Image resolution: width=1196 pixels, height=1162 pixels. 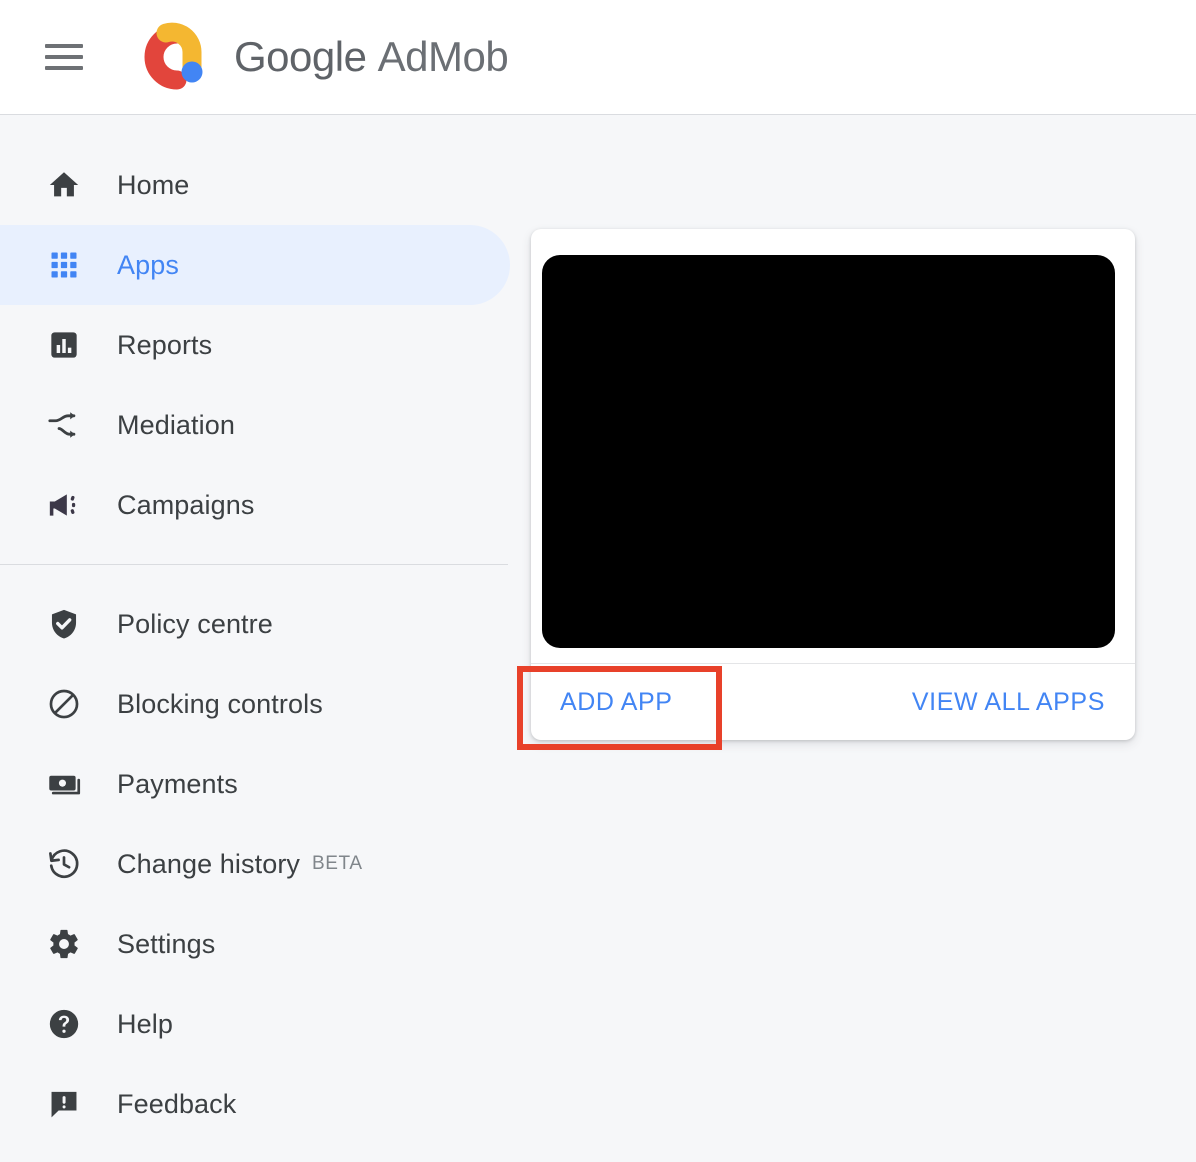 I want to click on sidebar-item-settings: Settings, so click(x=255, y=944).